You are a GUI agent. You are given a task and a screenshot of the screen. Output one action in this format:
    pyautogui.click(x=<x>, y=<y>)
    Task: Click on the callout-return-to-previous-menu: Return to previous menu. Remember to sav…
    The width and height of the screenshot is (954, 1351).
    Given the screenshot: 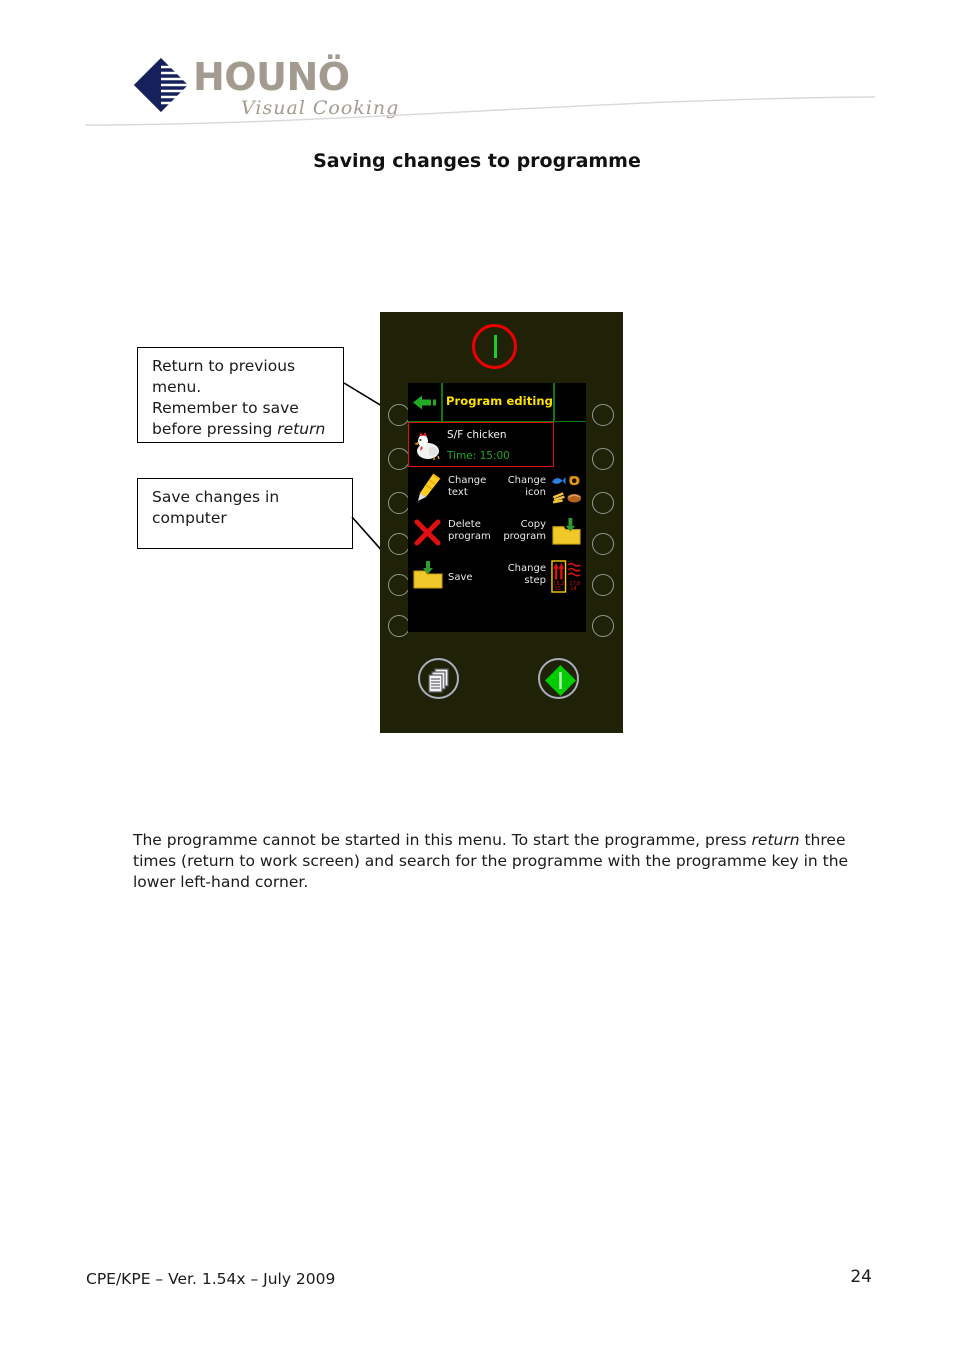 What is the action you would take?
    pyautogui.click(x=240, y=395)
    